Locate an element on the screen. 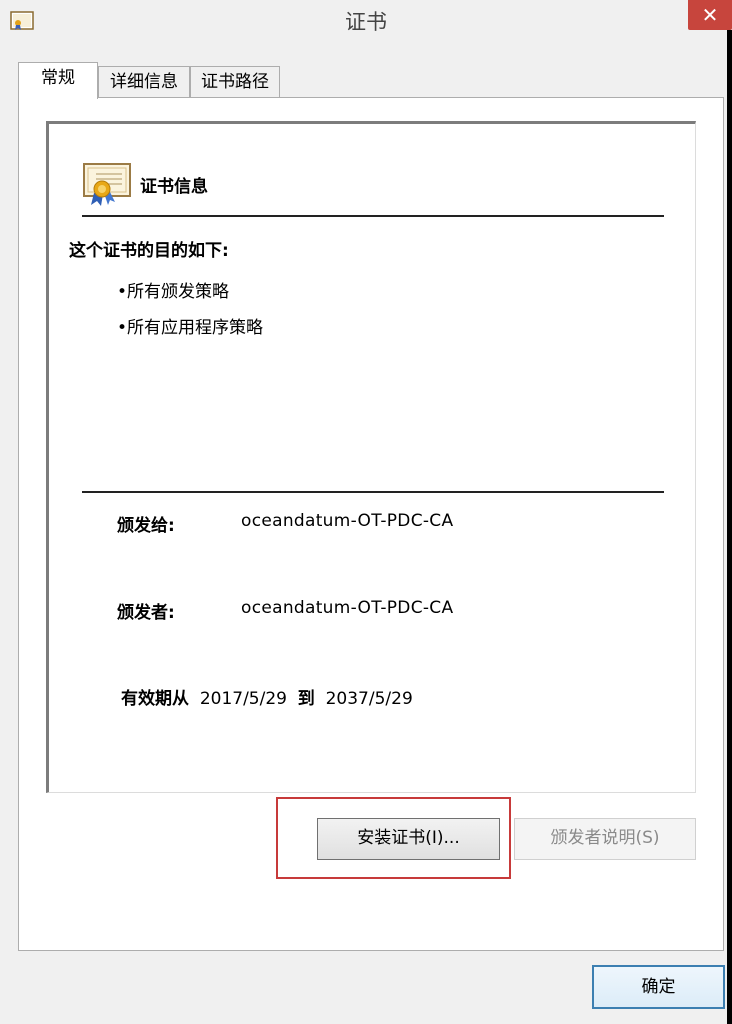  issuer-statement-button: 颁发者说明(S) is located at coordinates (605, 839).